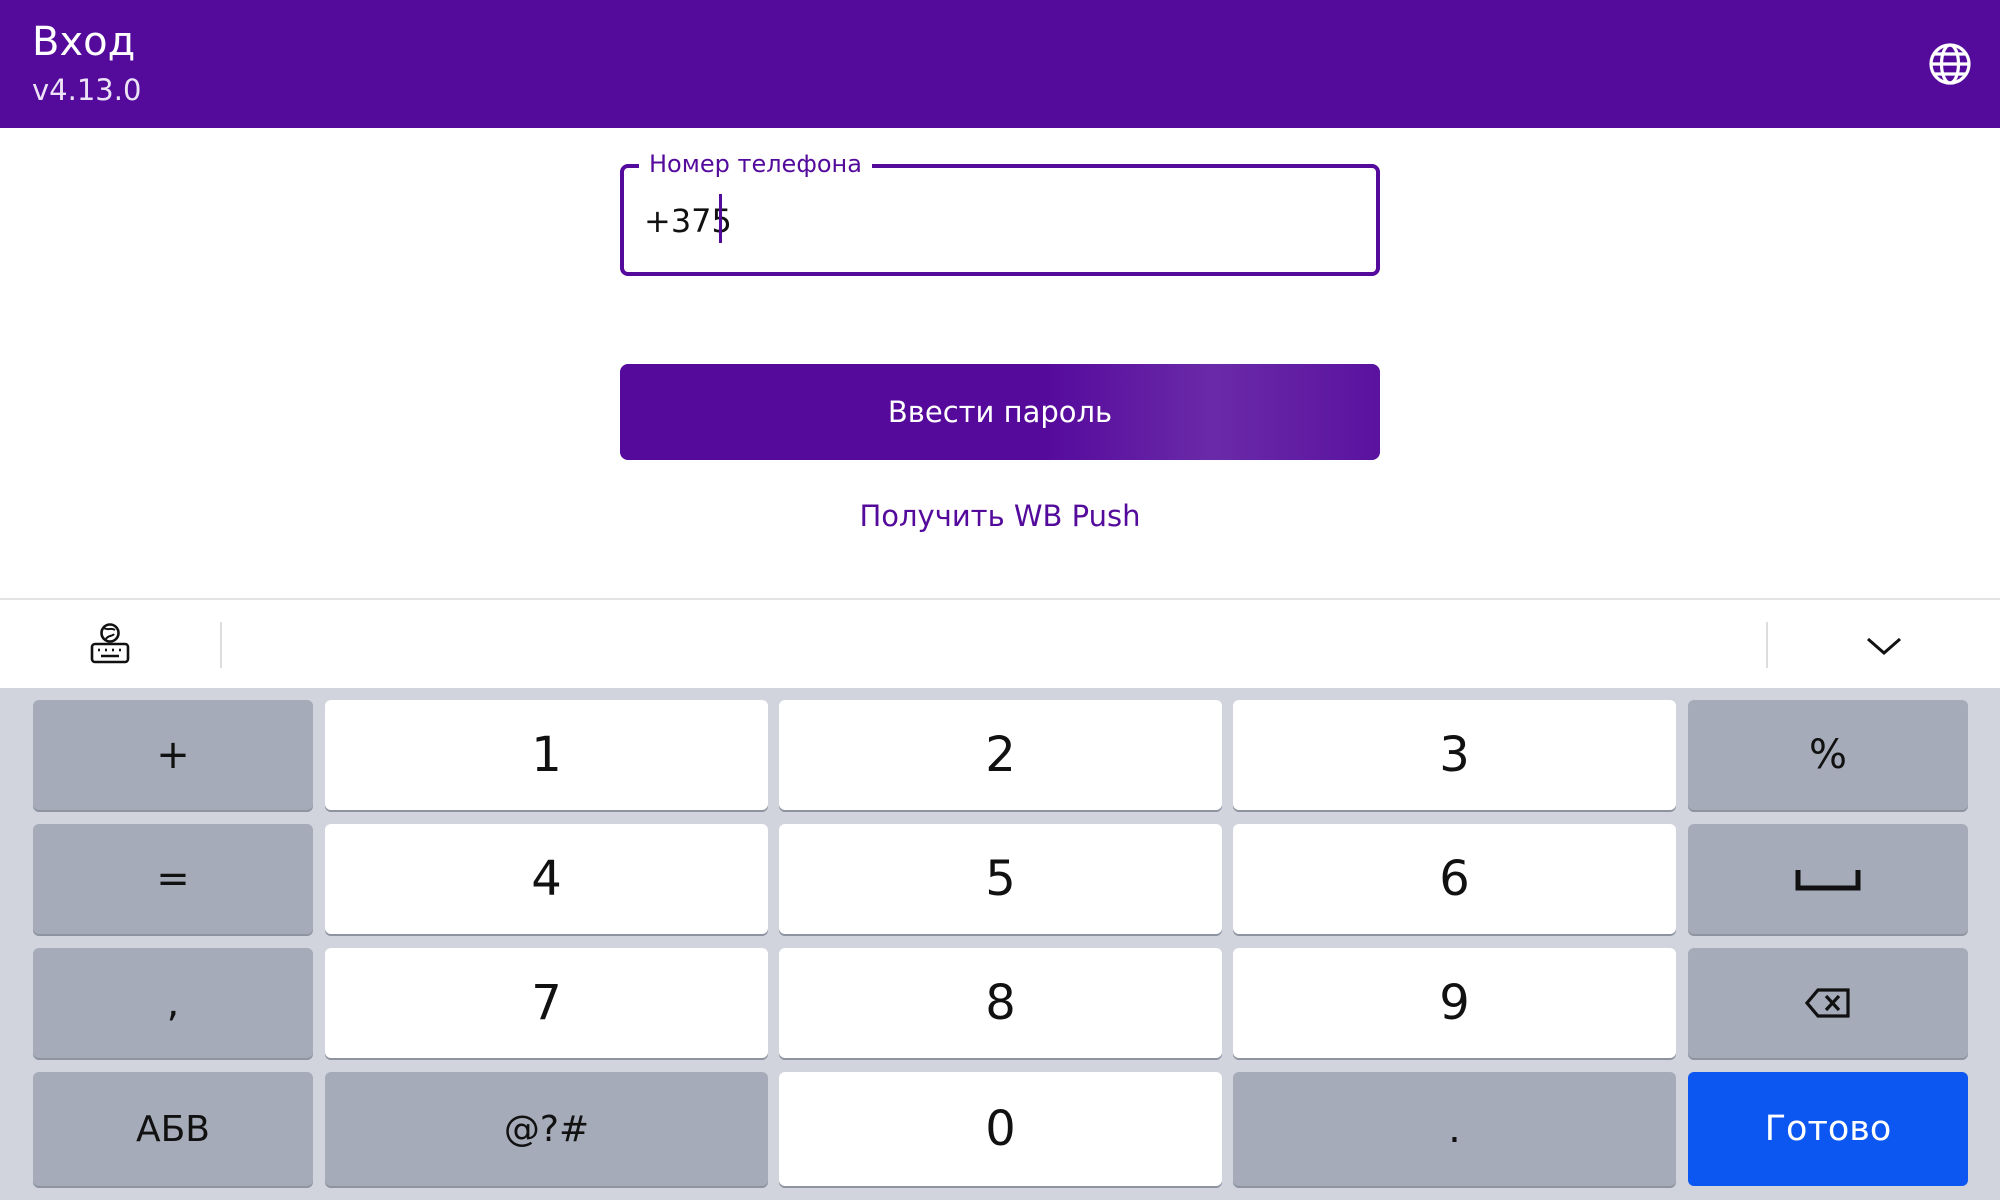 This screenshot has height=1200, width=2000. Describe the element at coordinates (1000, 516) in the screenshot. I see `get-wb-push-link: Получить WB Push` at that location.